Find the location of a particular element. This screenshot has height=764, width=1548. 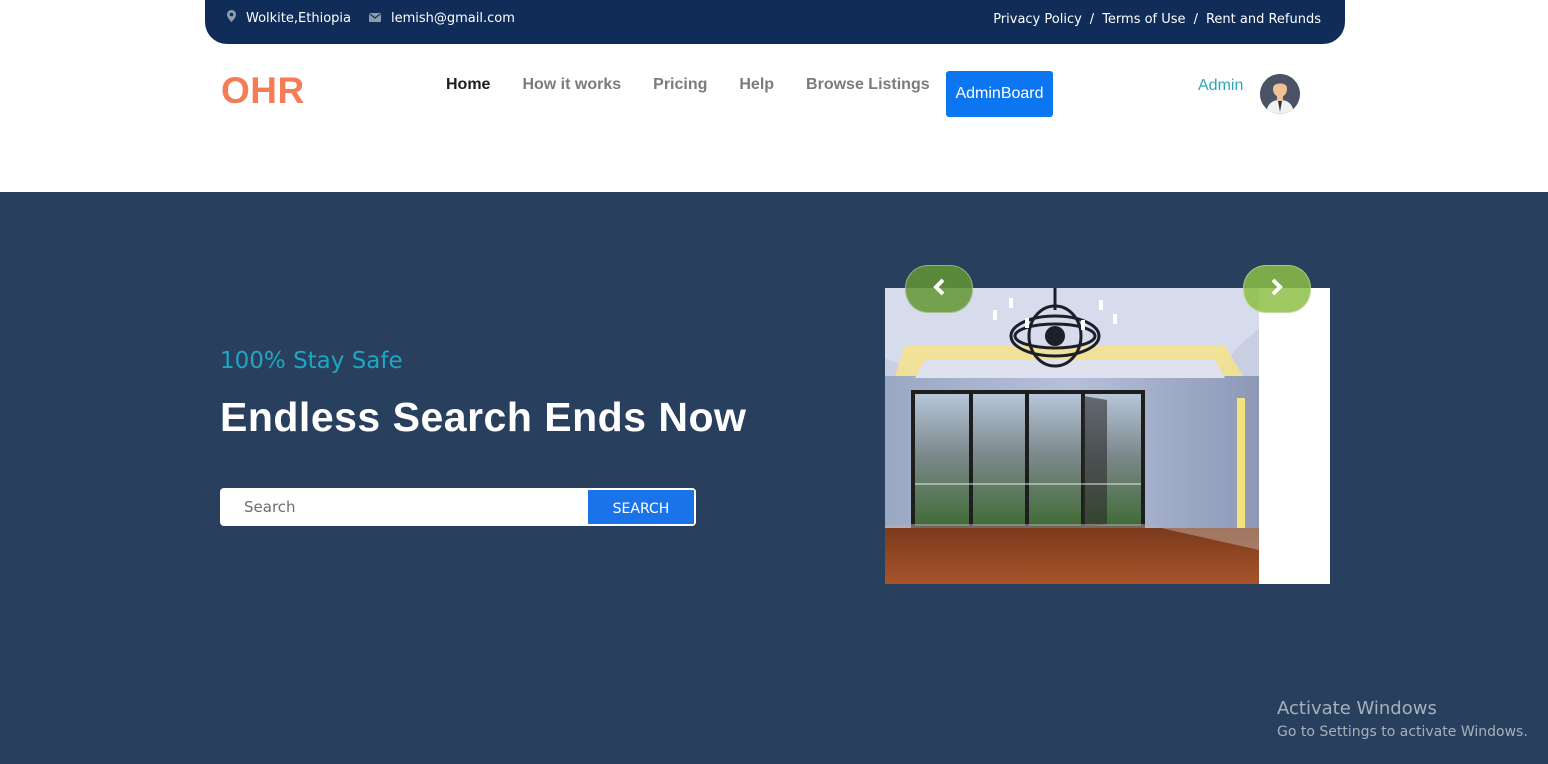

email-item: lemish@gmail.com is located at coordinates (441, 18).